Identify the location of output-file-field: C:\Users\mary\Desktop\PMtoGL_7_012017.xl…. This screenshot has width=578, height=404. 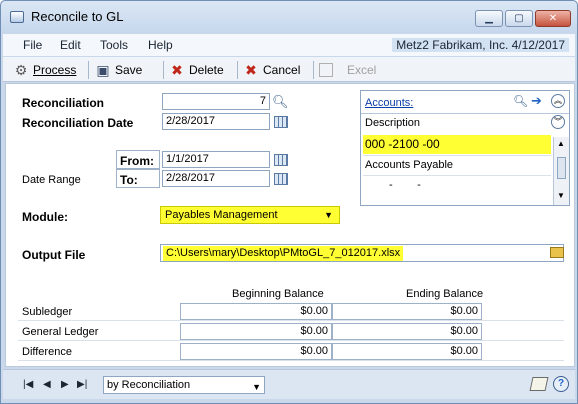
(362, 253).